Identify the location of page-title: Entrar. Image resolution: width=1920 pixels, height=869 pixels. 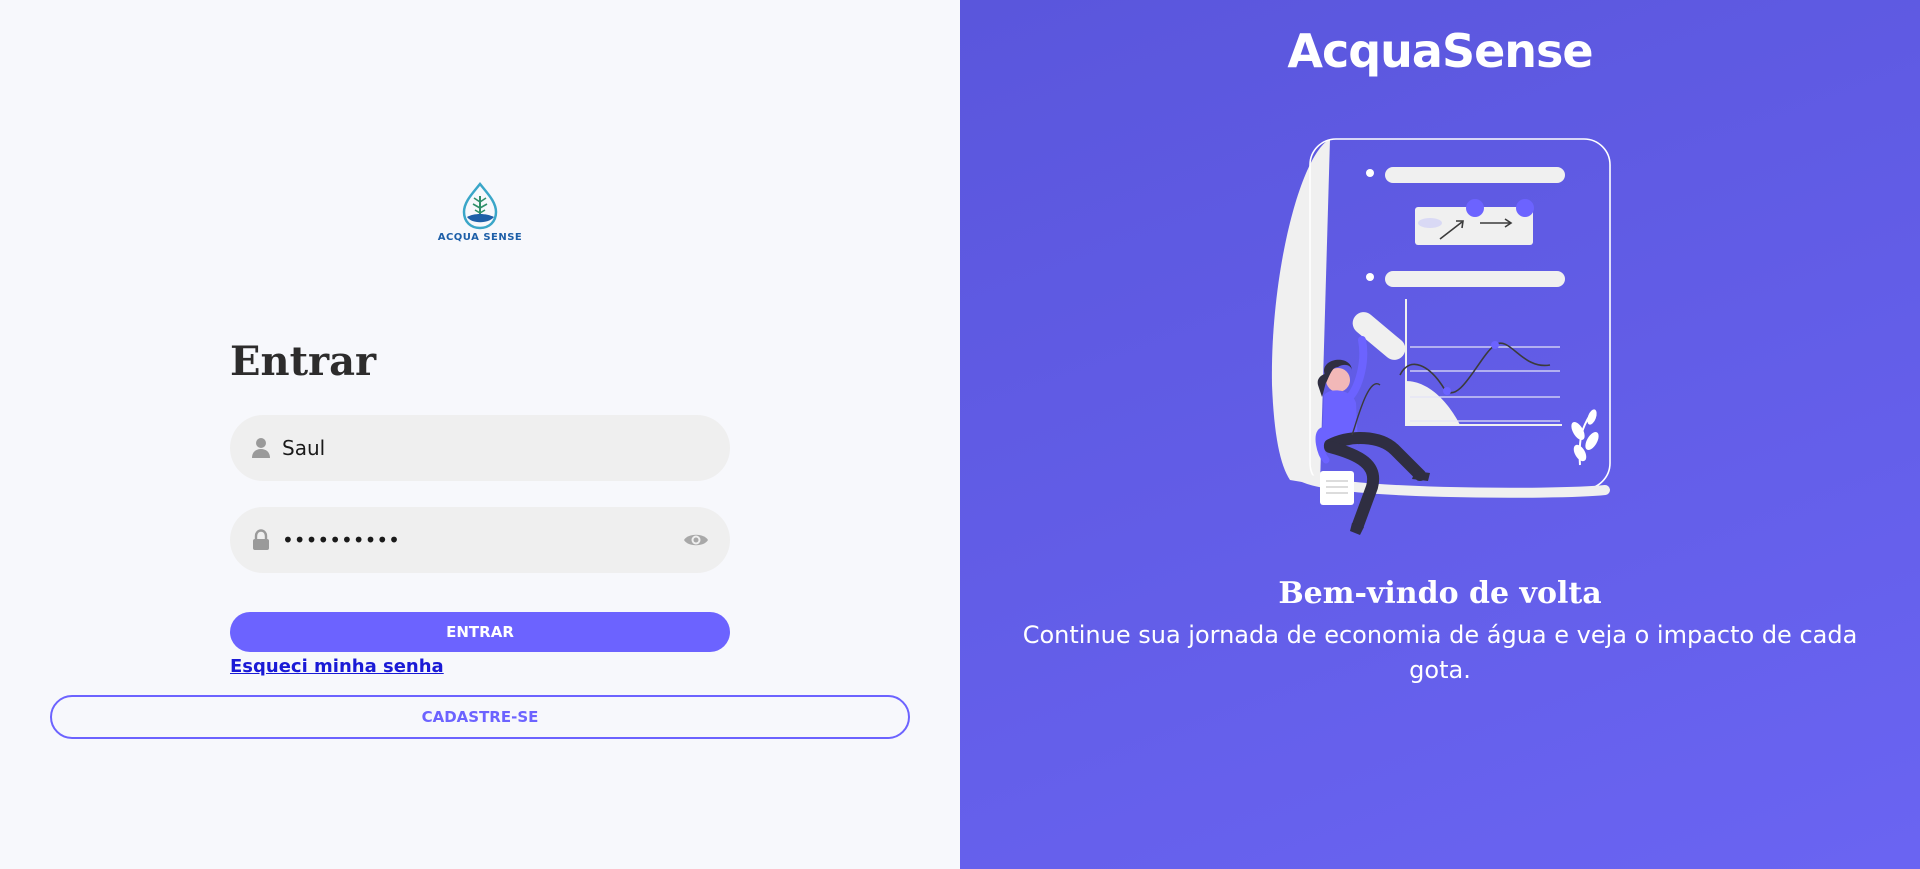
(303, 361).